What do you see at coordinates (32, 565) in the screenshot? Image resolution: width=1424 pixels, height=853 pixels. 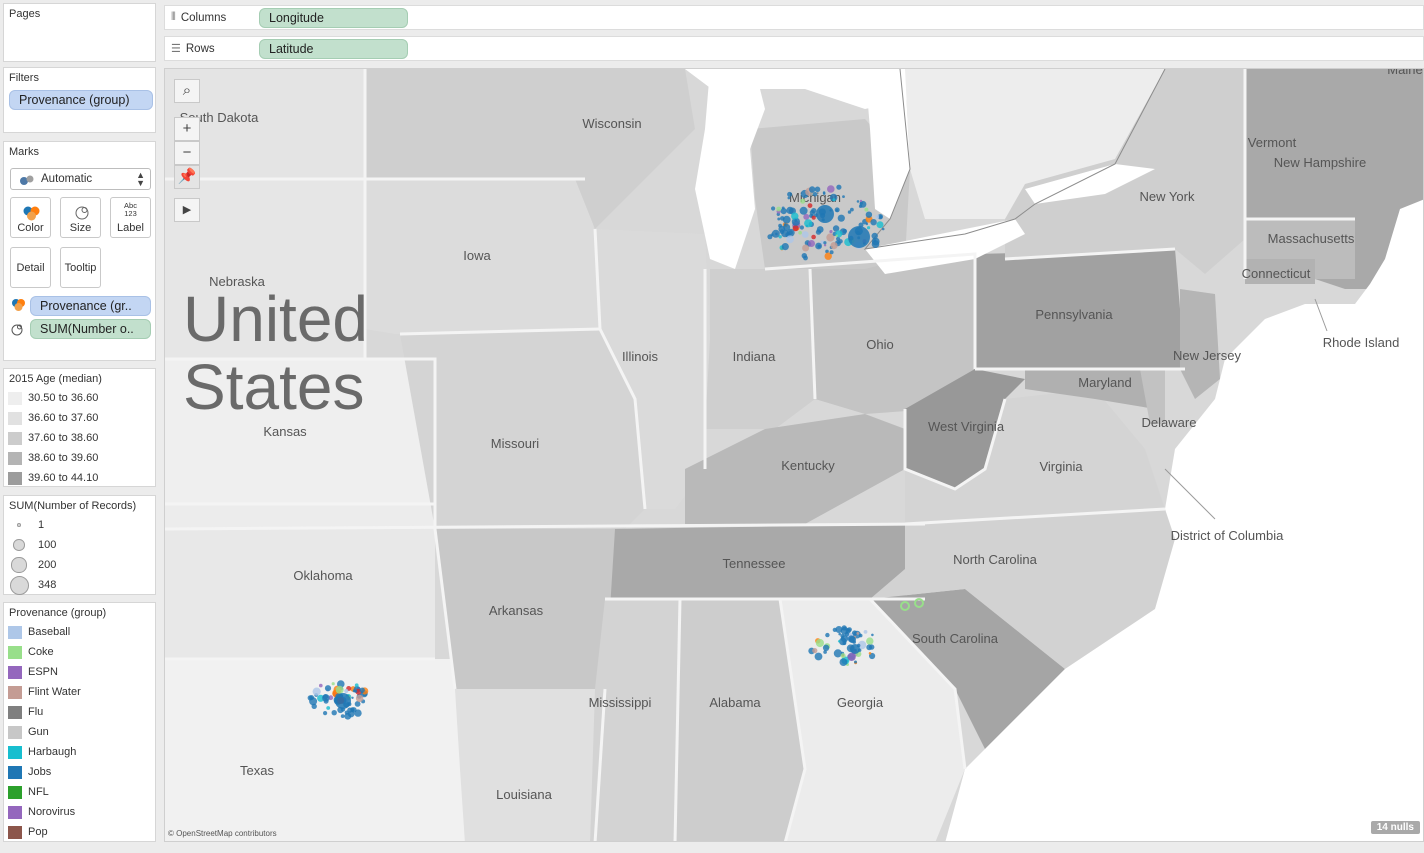 I see `size-legend-item: 200` at bounding box center [32, 565].